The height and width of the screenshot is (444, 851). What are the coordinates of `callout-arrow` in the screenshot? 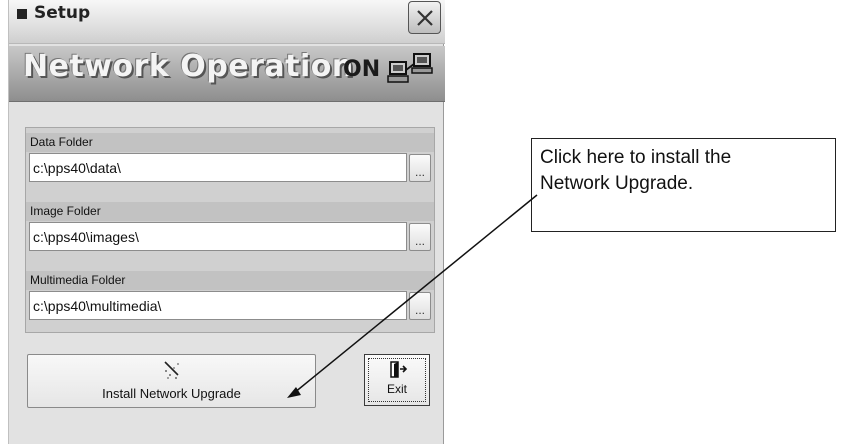 It's located at (412, 296).